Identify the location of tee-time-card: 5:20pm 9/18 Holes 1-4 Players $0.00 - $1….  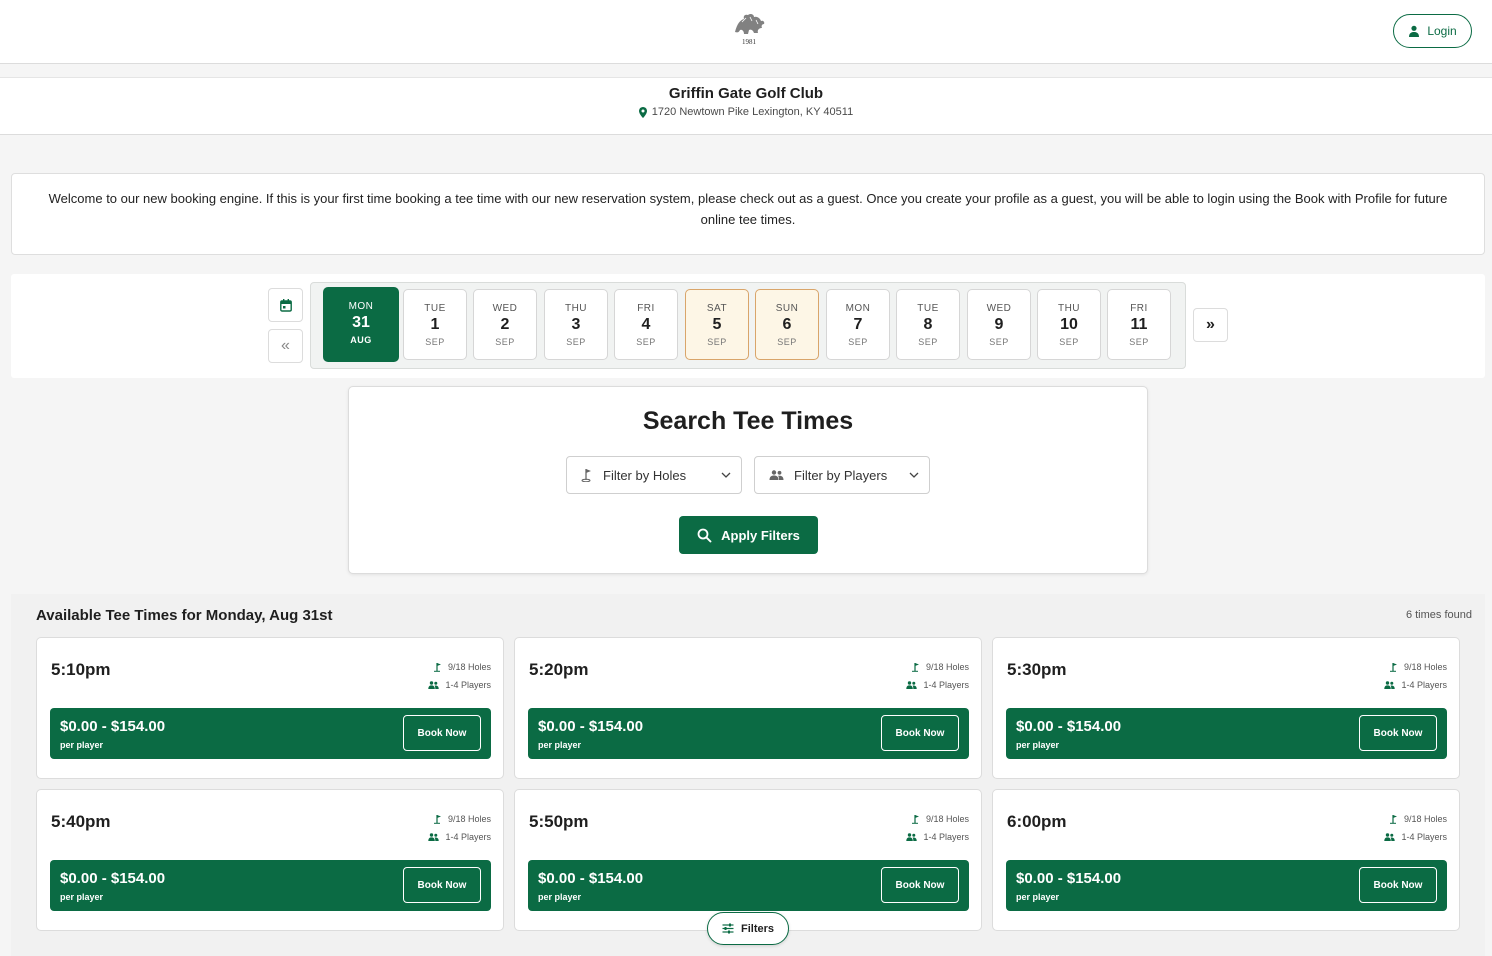
(748, 708).